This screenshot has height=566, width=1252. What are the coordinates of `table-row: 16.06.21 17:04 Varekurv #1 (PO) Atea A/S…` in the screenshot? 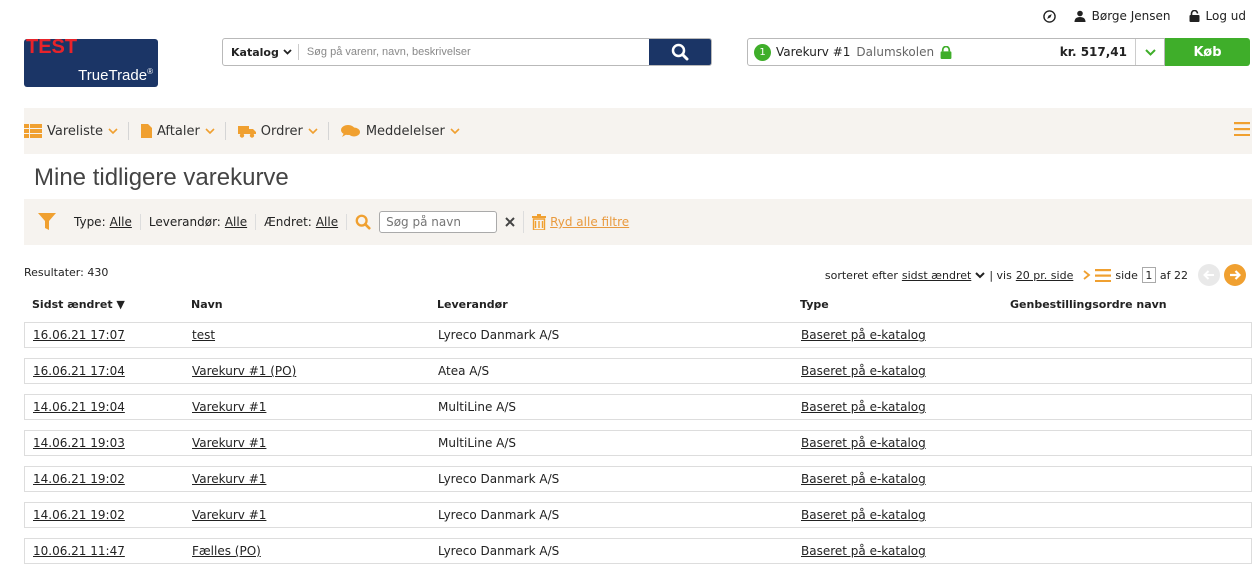 It's located at (638, 371).